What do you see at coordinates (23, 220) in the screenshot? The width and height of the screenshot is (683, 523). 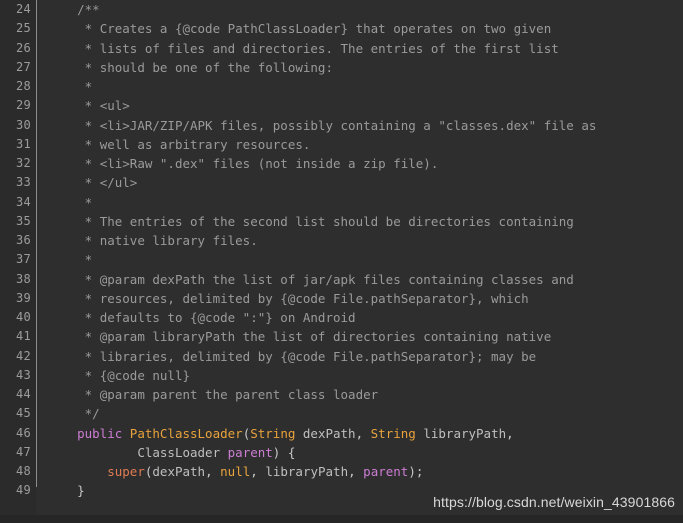 I see `line-number: 35` at bounding box center [23, 220].